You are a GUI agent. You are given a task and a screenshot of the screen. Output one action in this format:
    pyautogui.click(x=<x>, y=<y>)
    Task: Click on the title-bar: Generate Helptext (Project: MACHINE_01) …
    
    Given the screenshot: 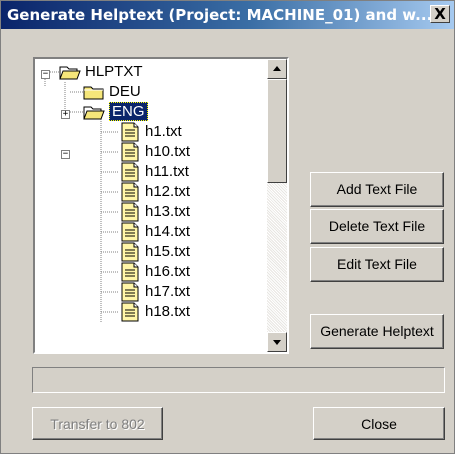 What is the action you would take?
    pyautogui.click(x=227, y=15)
    